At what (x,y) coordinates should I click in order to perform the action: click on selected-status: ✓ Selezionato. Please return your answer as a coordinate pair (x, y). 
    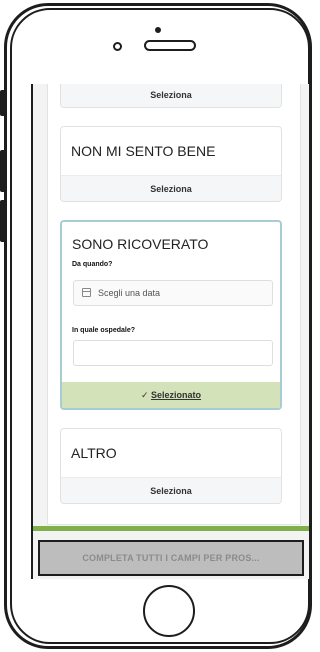
    Looking at the image, I should click on (171, 395).